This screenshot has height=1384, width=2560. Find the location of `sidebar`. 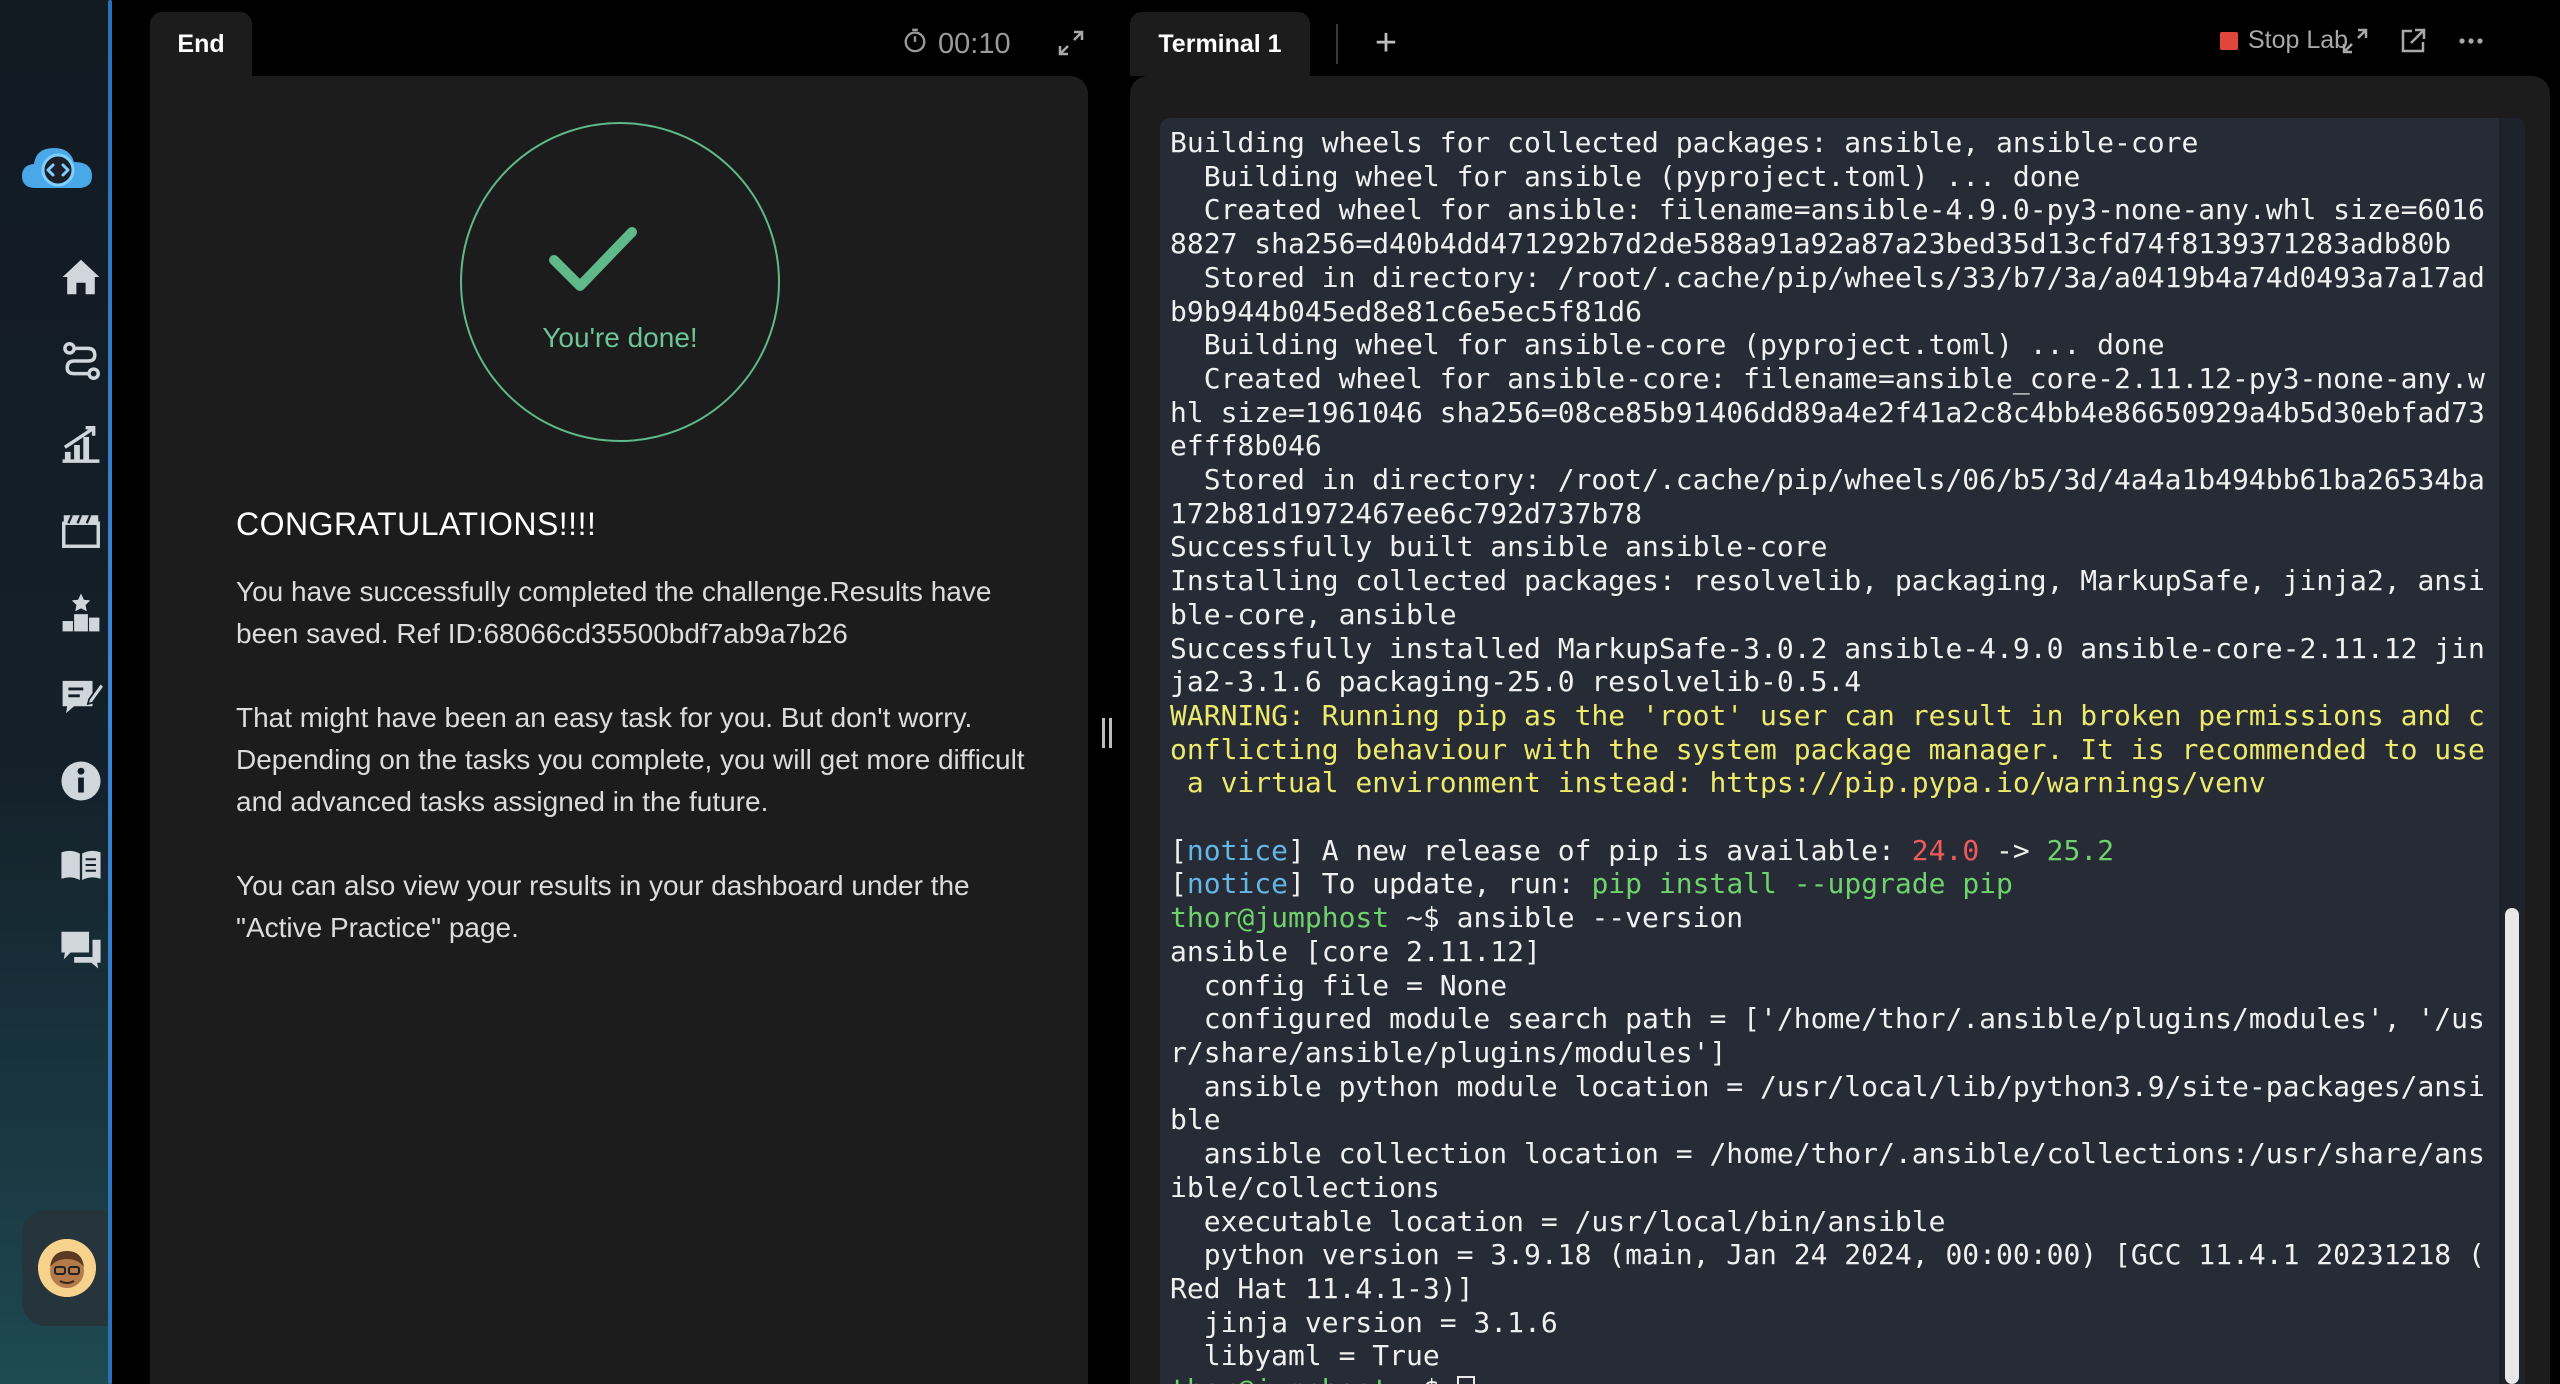

sidebar is located at coordinates (56, 692).